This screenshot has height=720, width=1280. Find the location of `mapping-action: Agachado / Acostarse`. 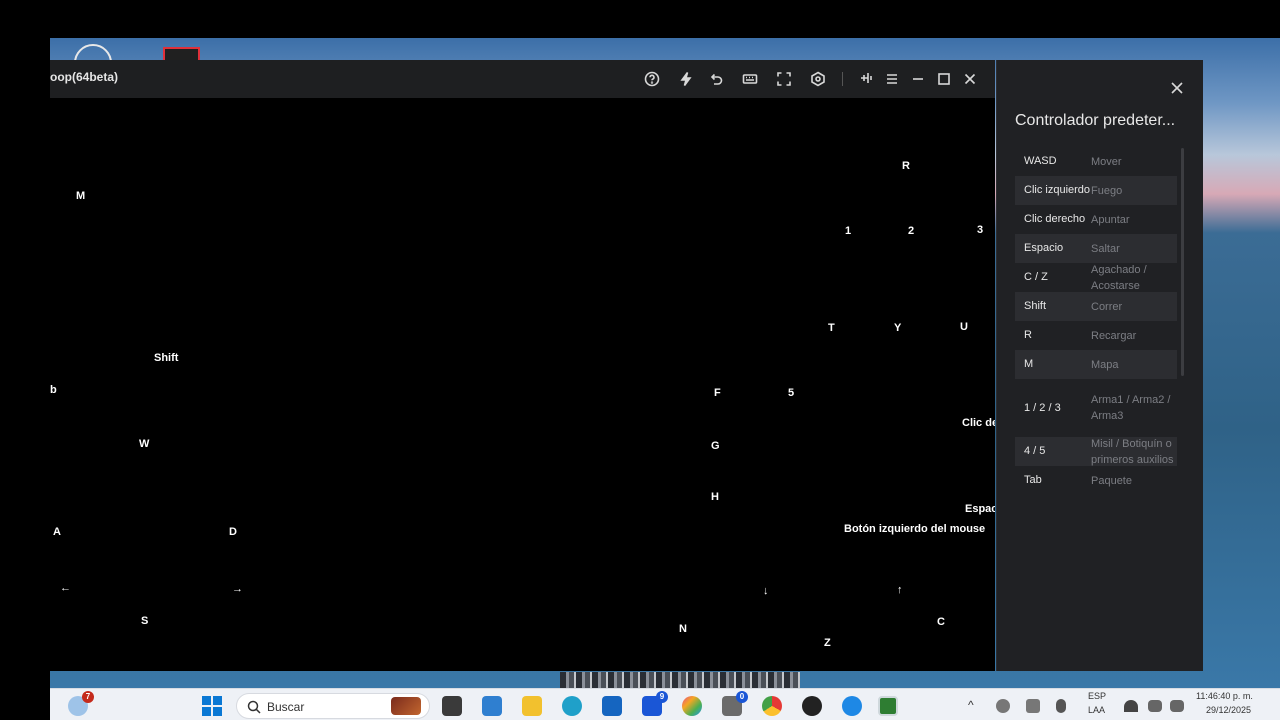

mapping-action: Agachado / Acostarse is located at coordinates (1119, 277).